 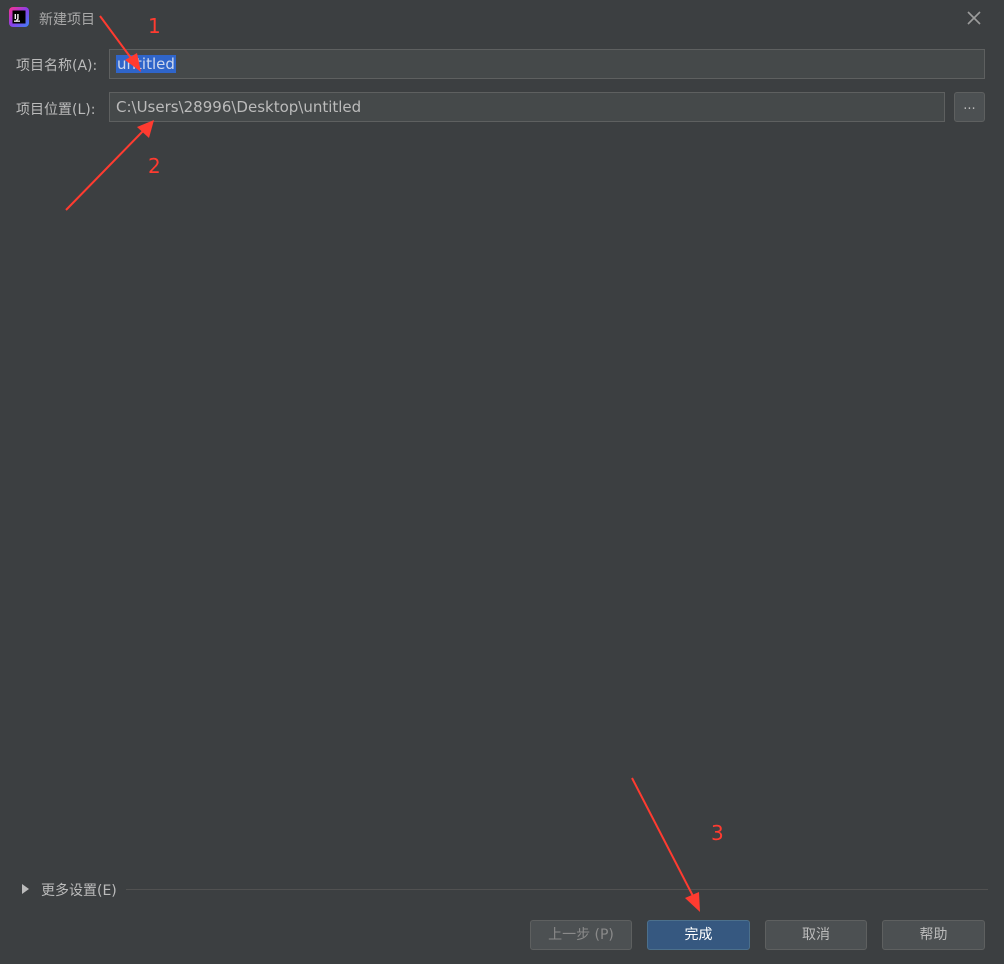 What do you see at coordinates (25, 889) in the screenshot?
I see `triangle-right-icon` at bounding box center [25, 889].